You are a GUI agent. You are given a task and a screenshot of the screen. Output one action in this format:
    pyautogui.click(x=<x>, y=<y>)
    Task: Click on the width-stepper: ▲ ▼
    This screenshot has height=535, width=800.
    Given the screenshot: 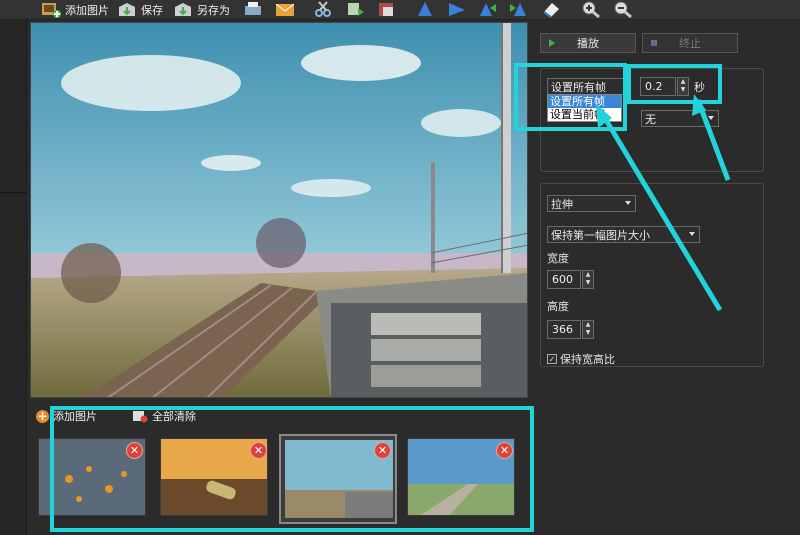 What is the action you would take?
    pyautogui.click(x=588, y=279)
    